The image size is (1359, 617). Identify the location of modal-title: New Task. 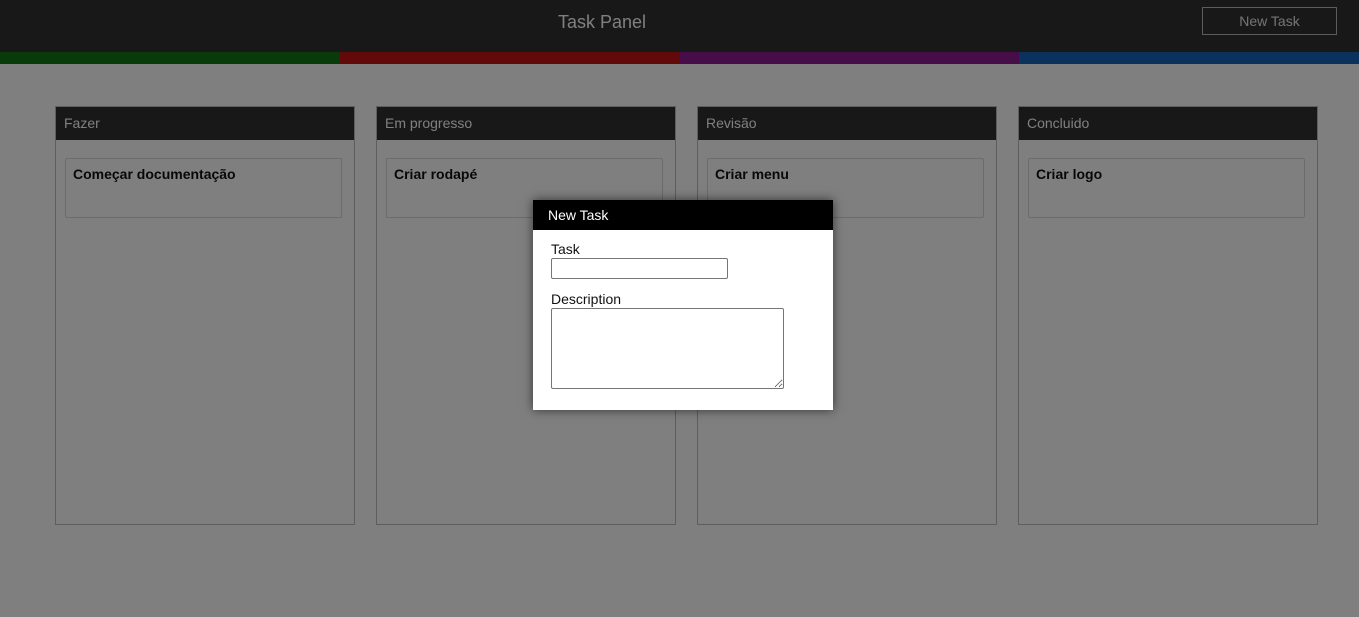
(683, 215).